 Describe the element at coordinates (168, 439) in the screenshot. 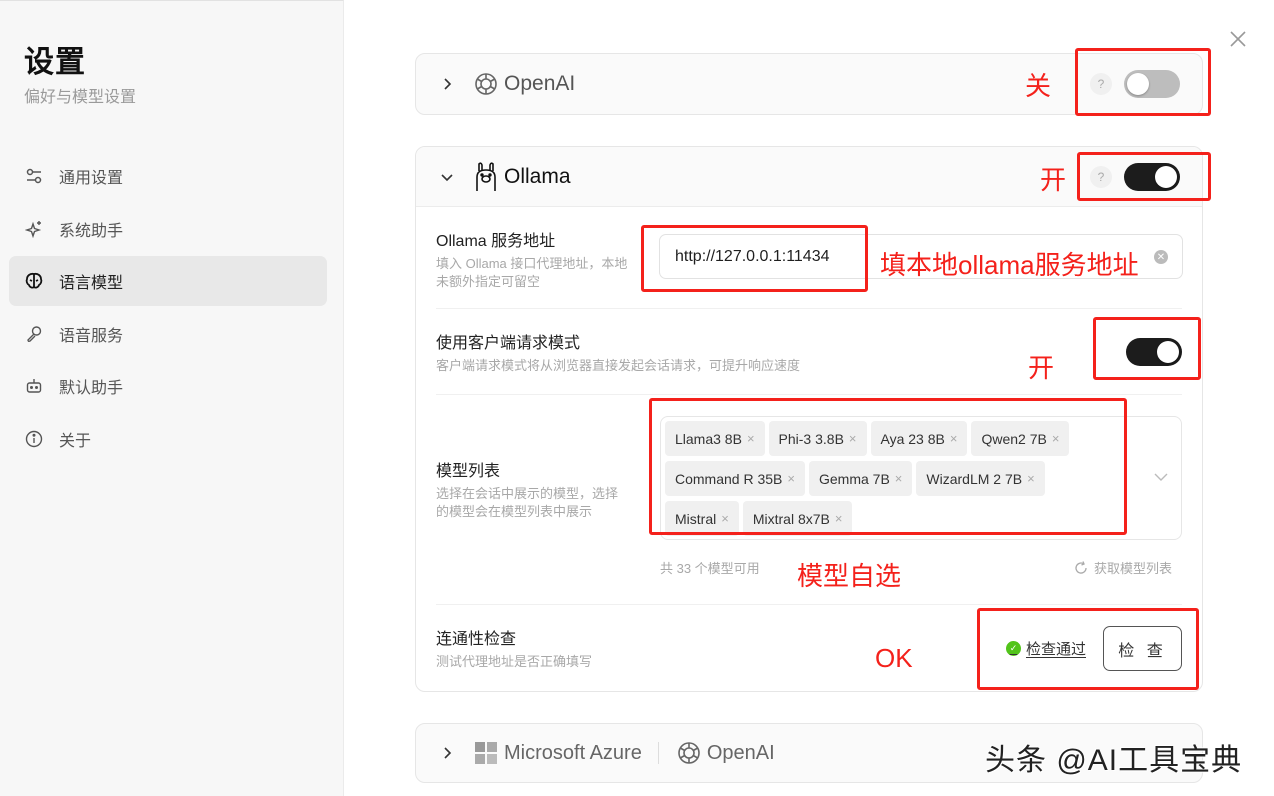

I see `sidebar-item-about: 关于` at that location.